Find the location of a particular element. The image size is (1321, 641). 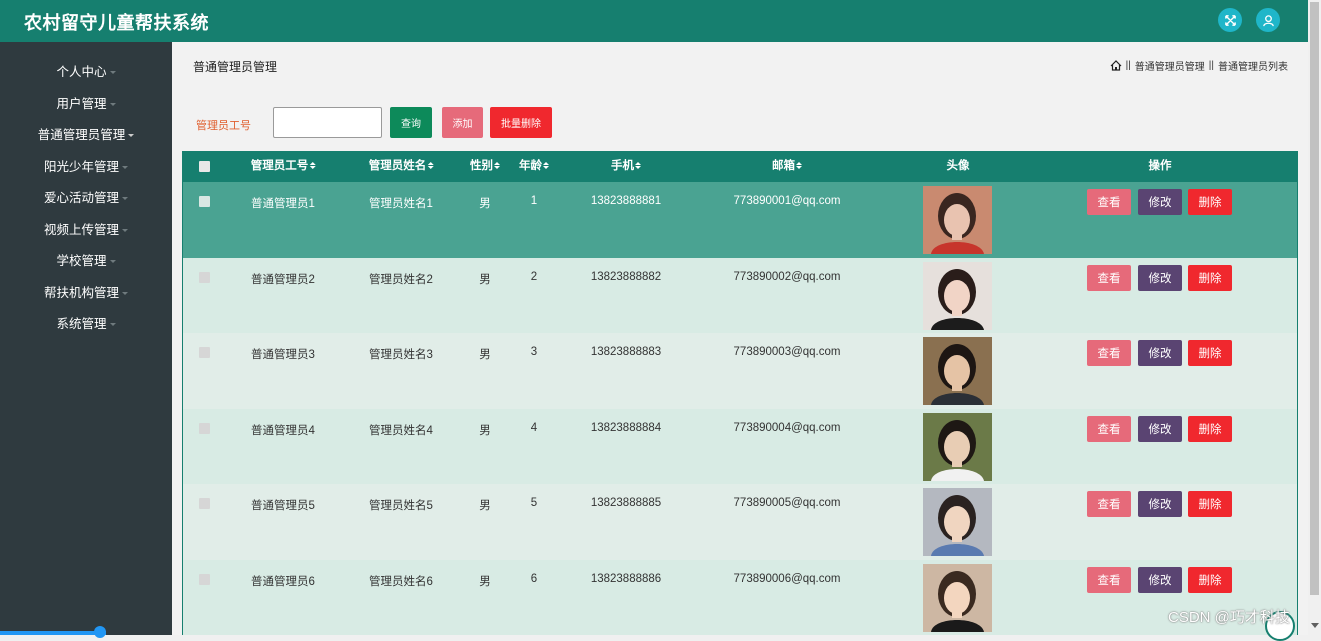

sidebar-item-label: 用户管理 is located at coordinates (81, 104).